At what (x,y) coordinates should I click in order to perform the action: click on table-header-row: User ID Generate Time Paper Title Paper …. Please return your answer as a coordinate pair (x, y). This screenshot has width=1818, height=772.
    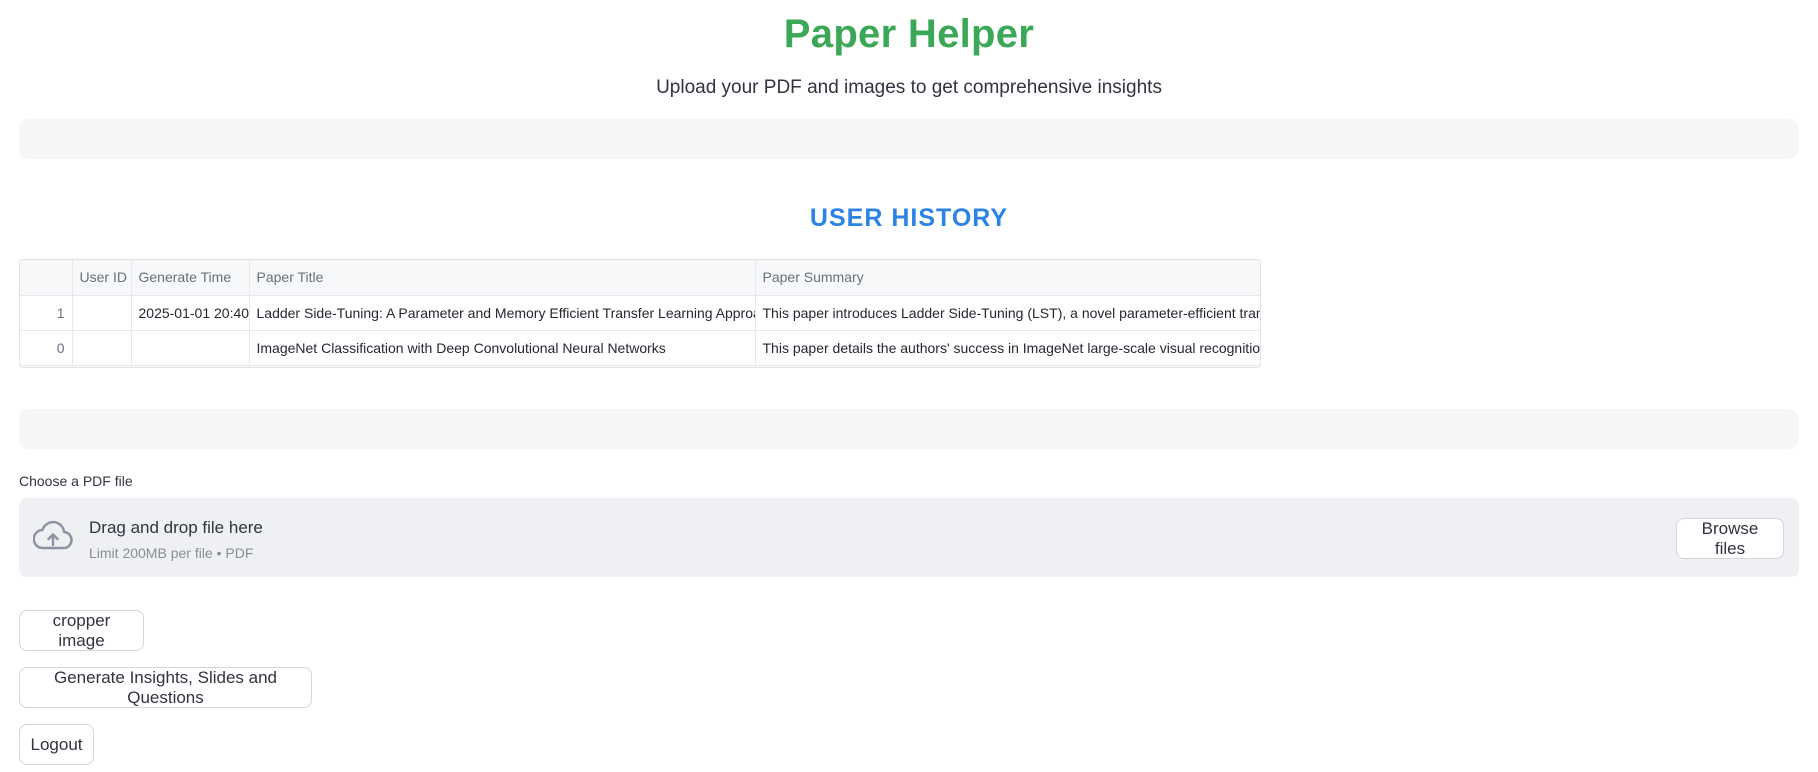
    Looking at the image, I should click on (640, 278).